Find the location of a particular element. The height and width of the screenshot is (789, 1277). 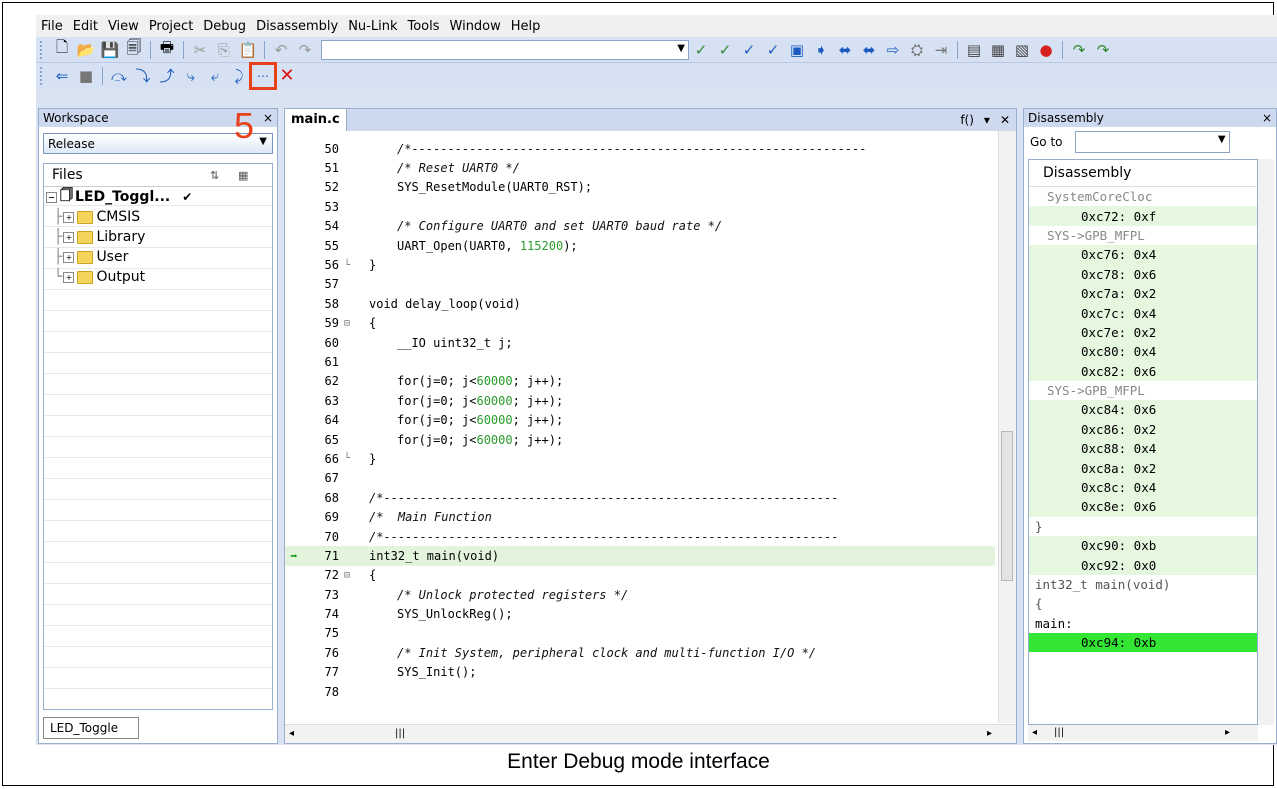

disassembly-row: 0xc84: 0x6 is located at coordinates (1143, 410).